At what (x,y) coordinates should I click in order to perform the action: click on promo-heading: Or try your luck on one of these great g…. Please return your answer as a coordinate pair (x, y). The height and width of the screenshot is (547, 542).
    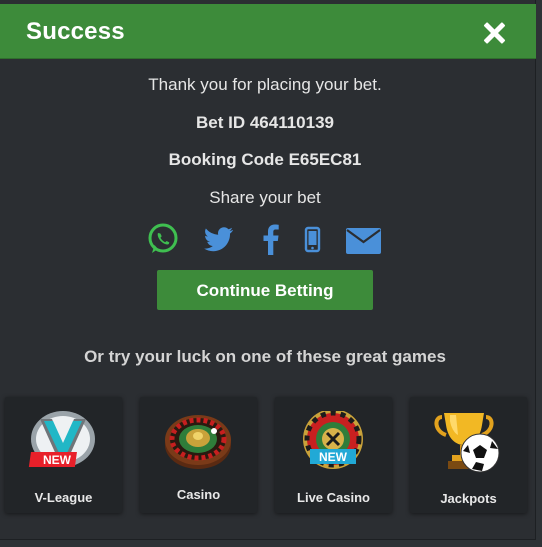
    Looking at the image, I should click on (265, 356).